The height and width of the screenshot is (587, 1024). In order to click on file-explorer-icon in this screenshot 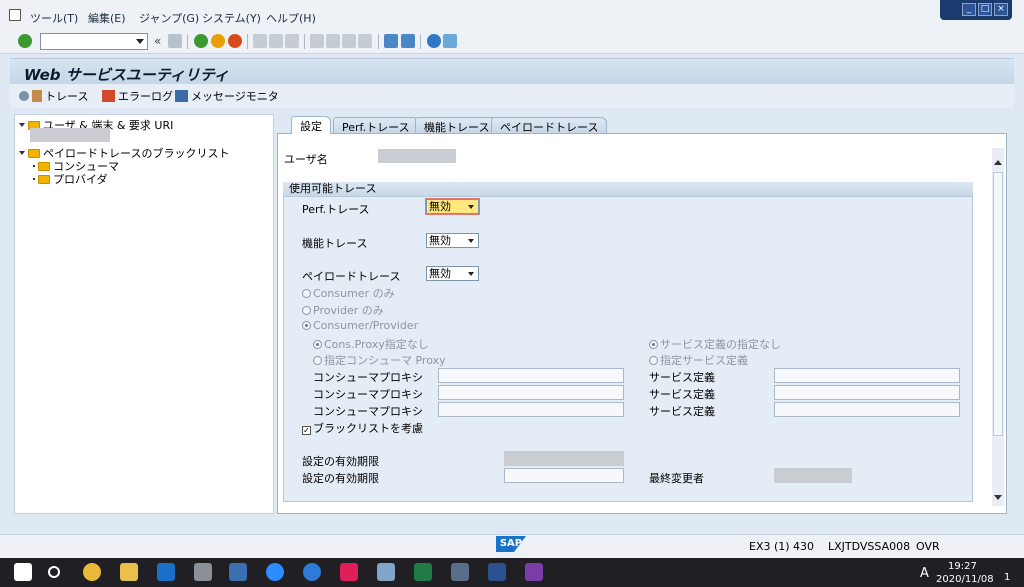, I will do `click(129, 572)`.